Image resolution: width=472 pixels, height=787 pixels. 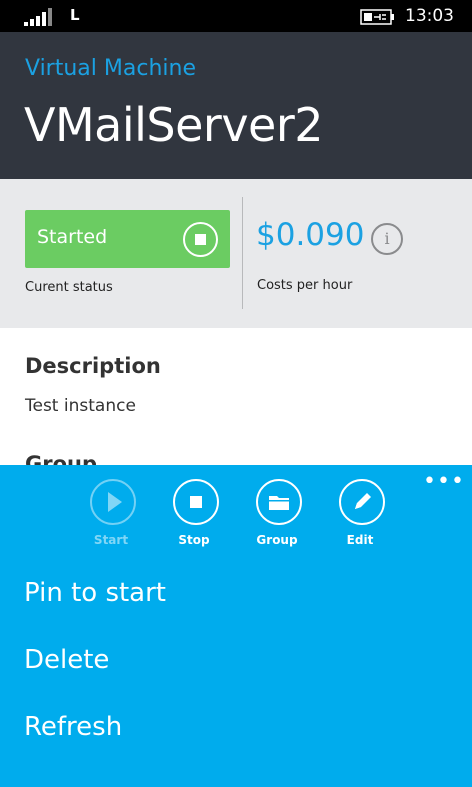 I want to click on edit-button-label: Edit, so click(x=360, y=540).